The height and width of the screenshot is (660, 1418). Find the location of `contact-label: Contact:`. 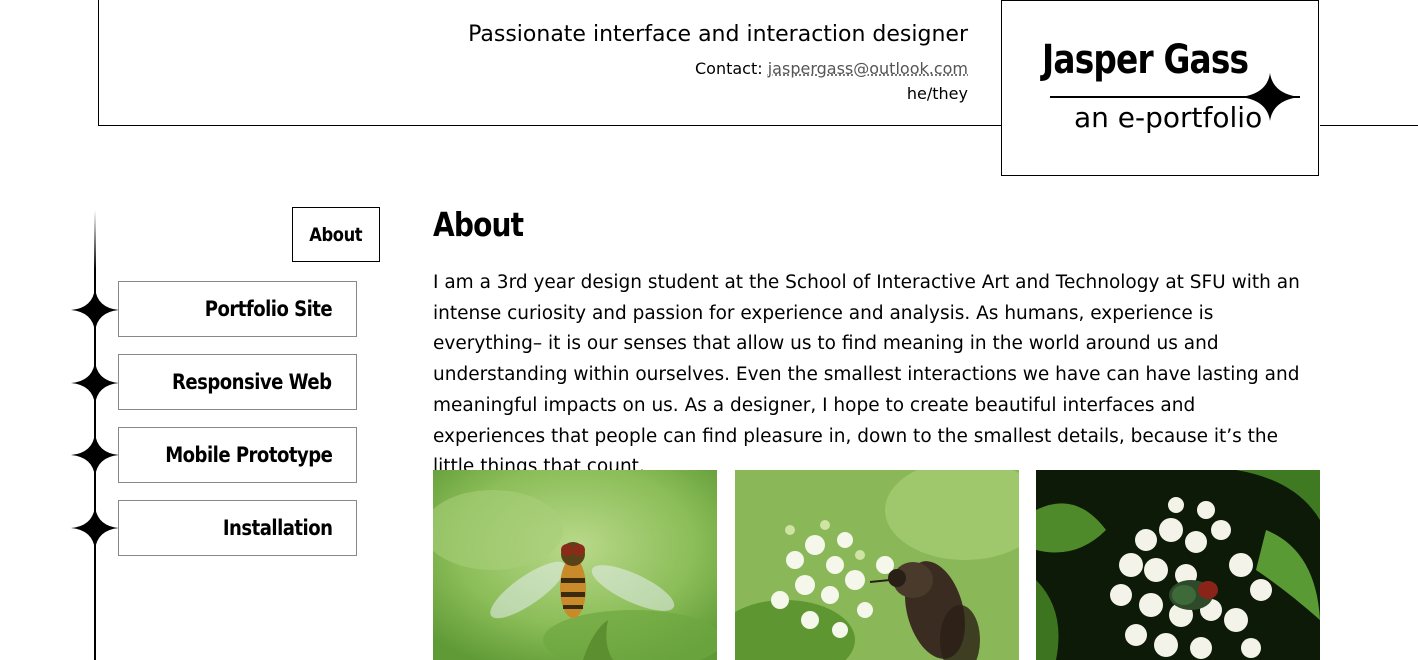

contact-label: Contact: is located at coordinates (729, 68).